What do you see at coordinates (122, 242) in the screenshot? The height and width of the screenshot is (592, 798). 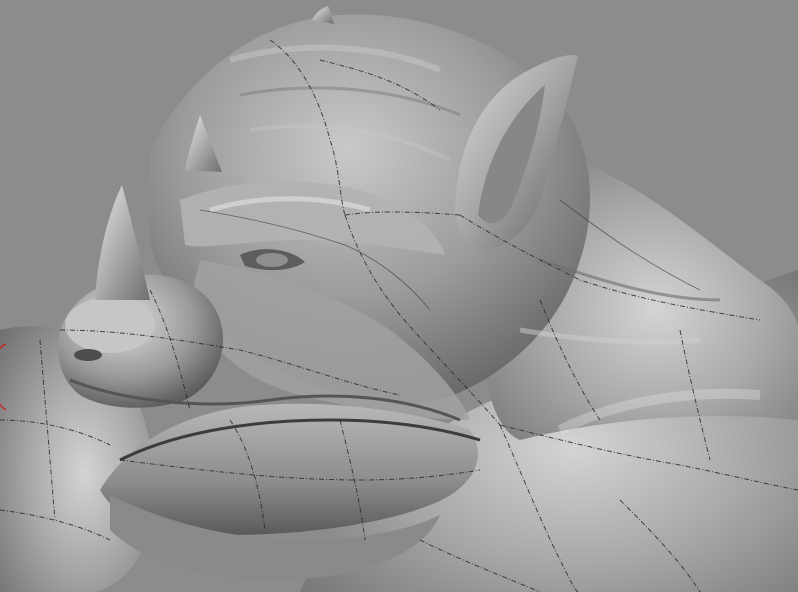 I see `horn-snout` at bounding box center [122, 242].